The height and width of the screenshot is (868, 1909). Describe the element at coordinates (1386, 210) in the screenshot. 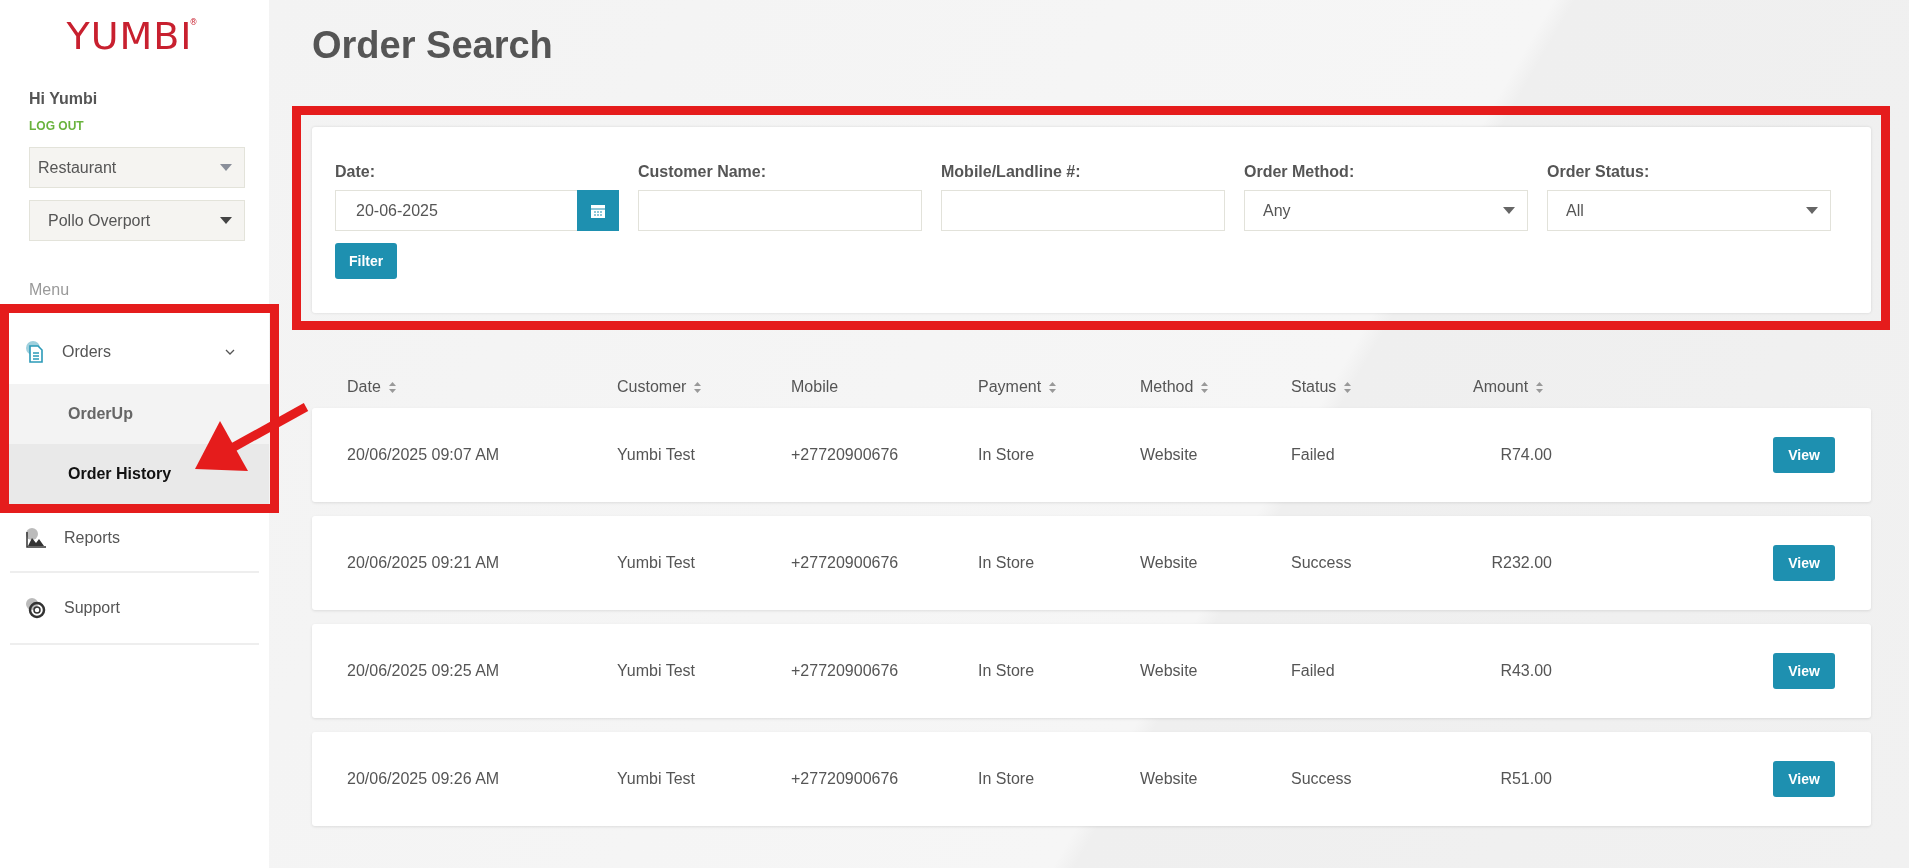

I see `select-field: Any` at that location.